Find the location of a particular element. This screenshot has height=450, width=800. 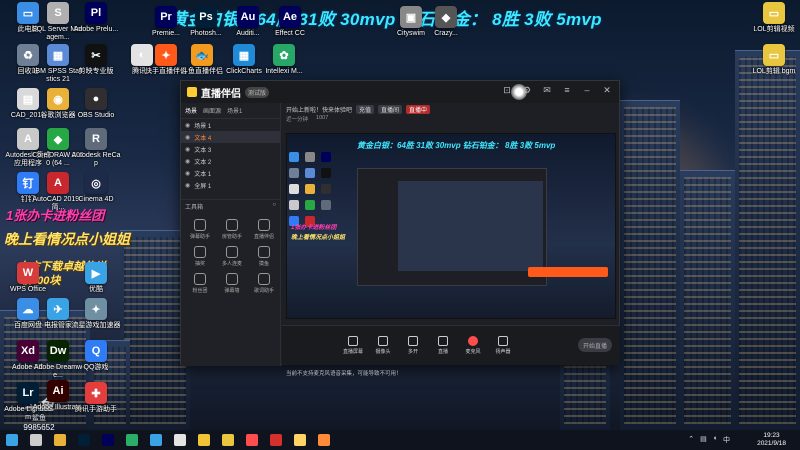

files-icon is located at coordinates (228, 440).